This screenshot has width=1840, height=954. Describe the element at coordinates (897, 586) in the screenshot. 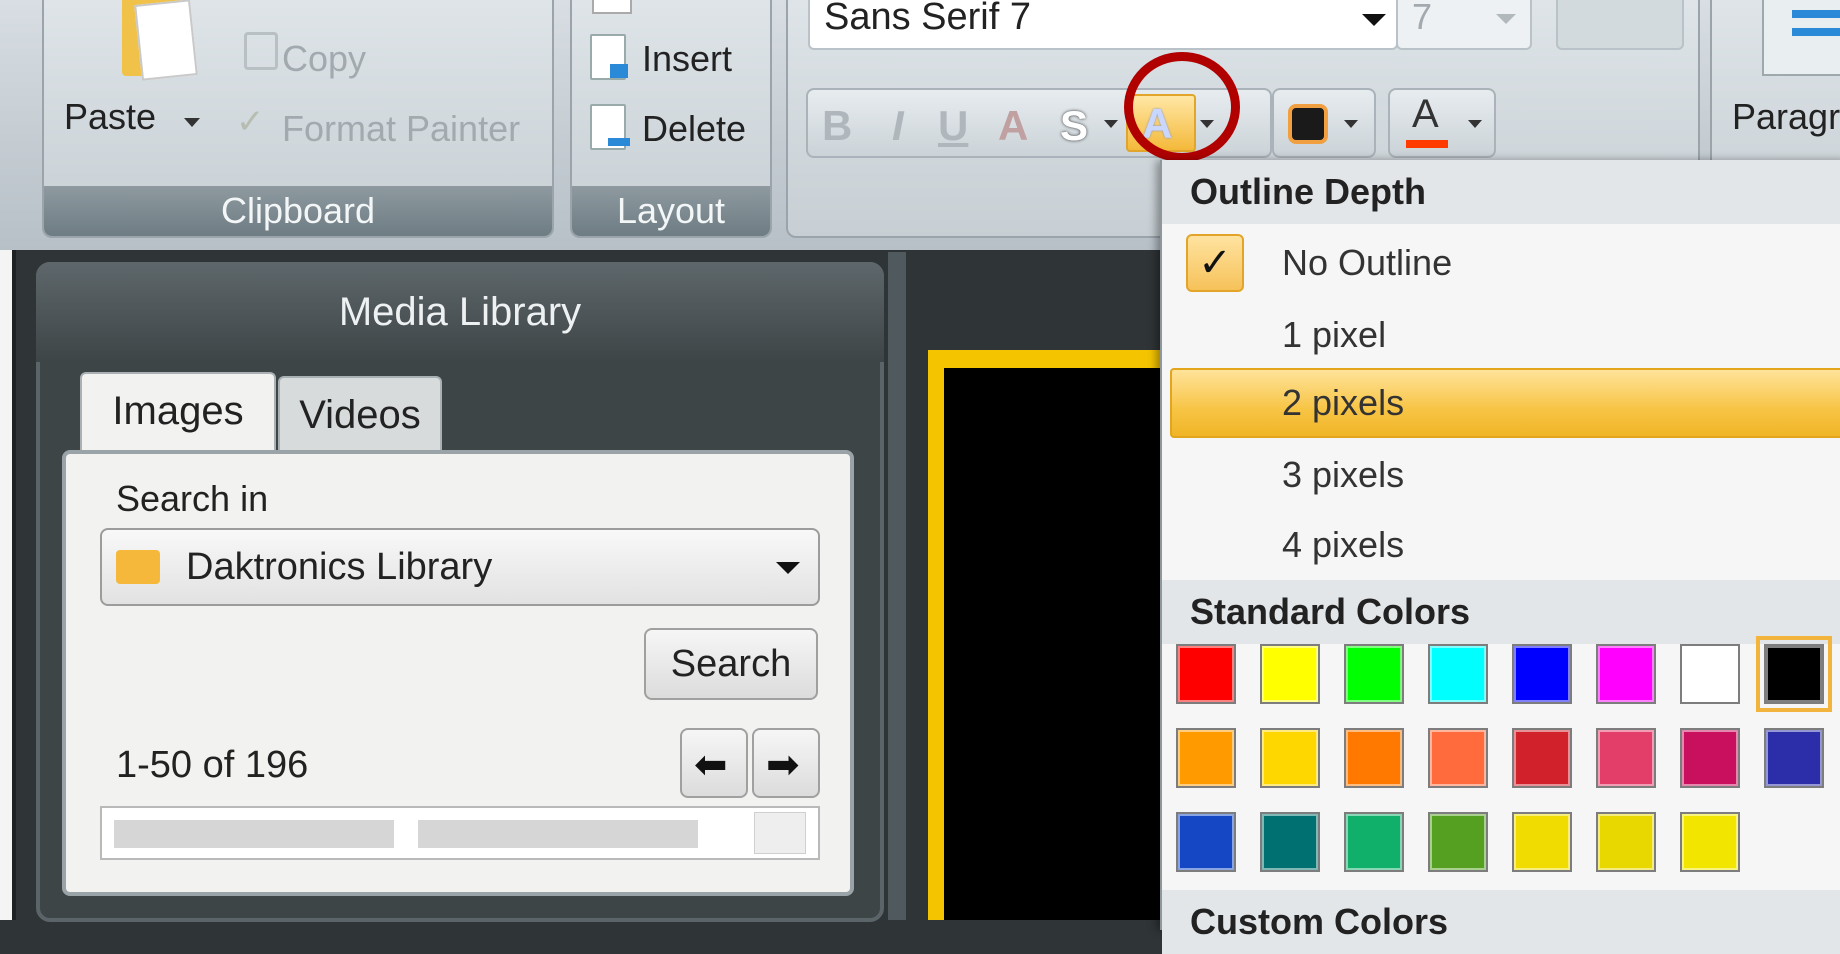

I see `panel-splitter` at that location.